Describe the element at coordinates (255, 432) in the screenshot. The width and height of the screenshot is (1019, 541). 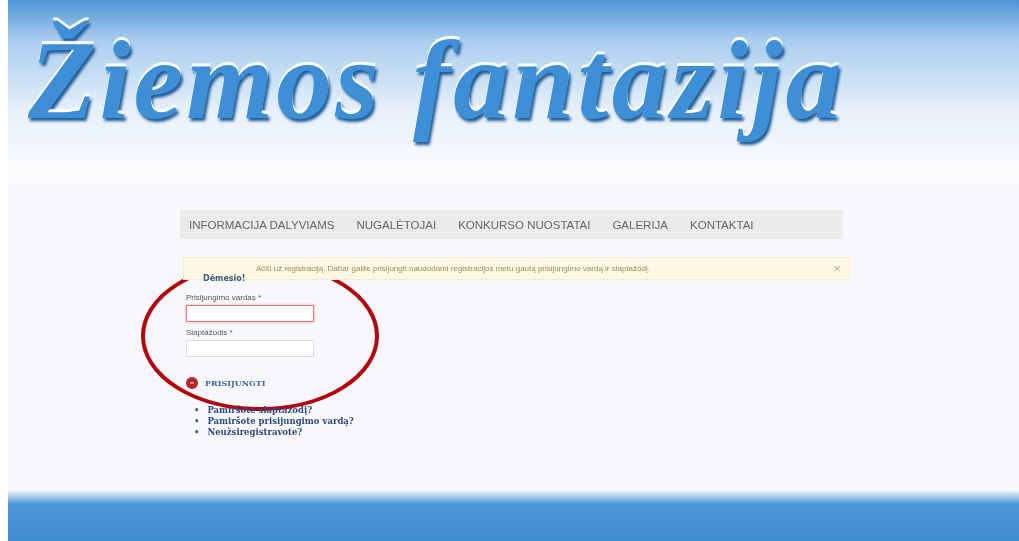
I see `help-link: Neužsiregistravote?` at that location.